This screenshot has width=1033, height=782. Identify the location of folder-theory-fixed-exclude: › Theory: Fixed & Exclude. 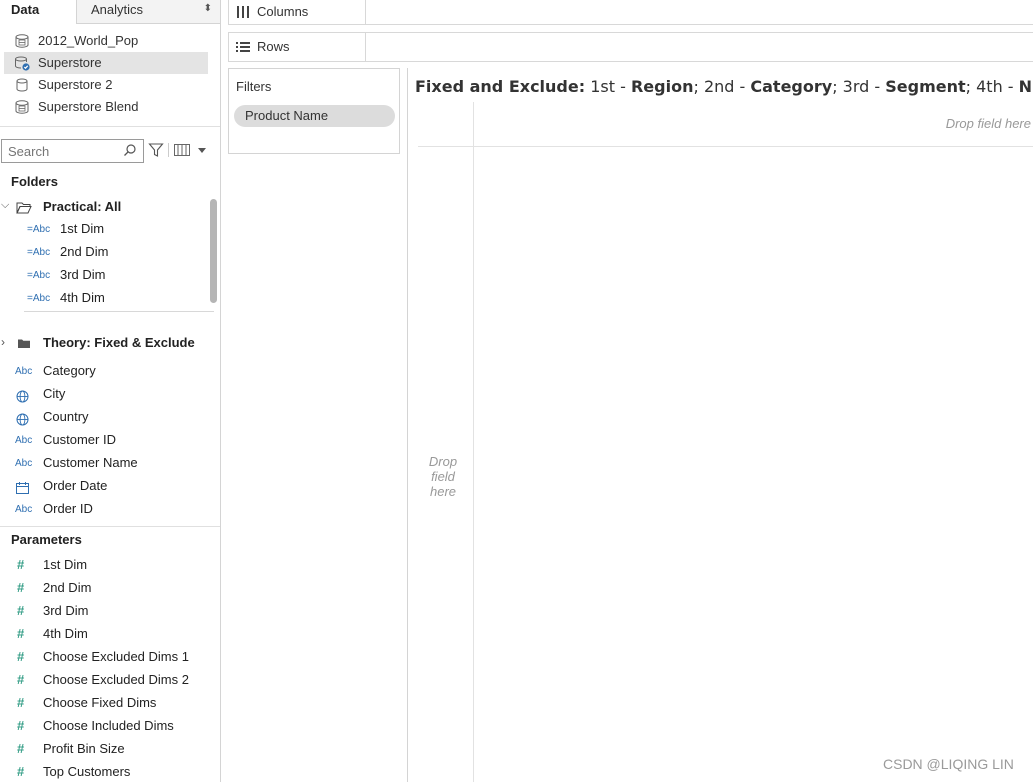
(105, 344).